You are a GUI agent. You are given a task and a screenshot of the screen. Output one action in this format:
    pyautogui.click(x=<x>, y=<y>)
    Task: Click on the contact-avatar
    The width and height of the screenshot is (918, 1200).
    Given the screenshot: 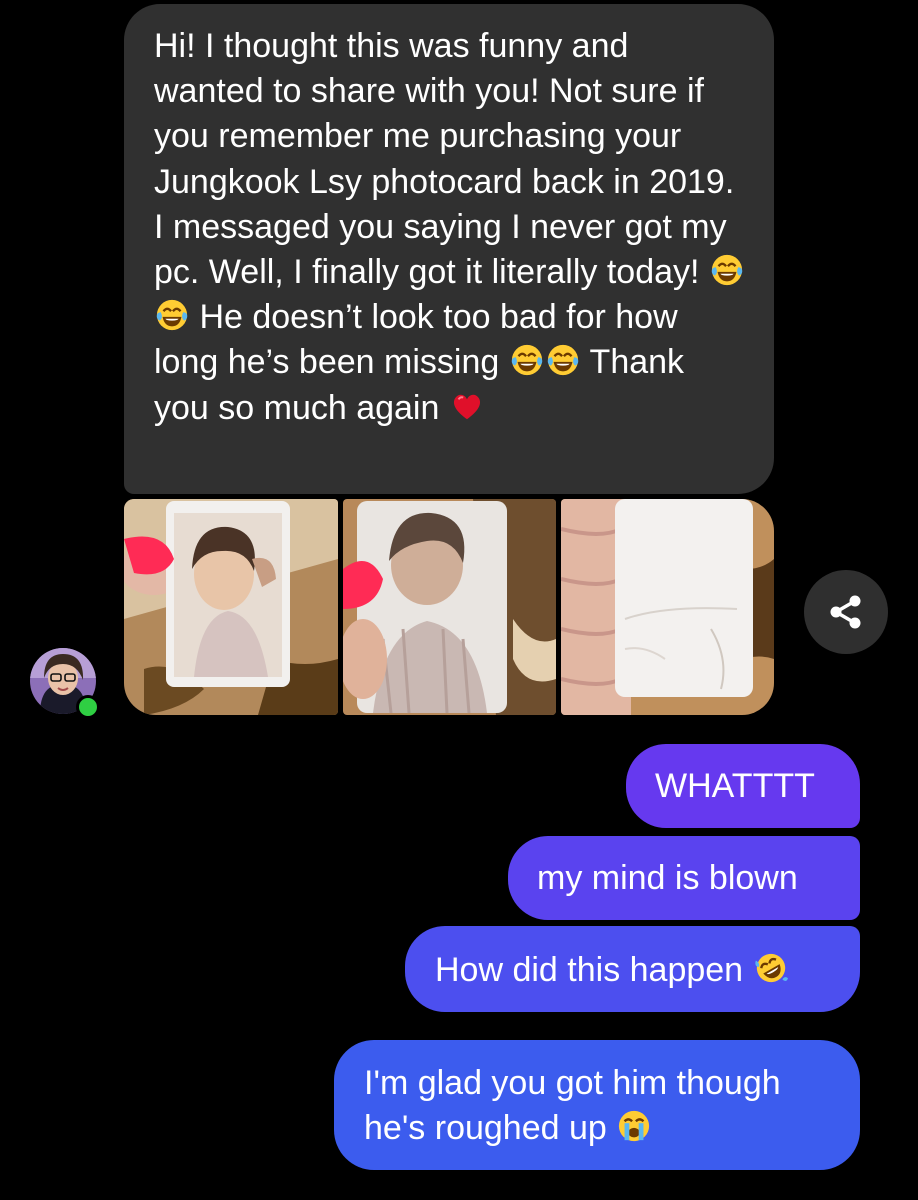 What is the action you would take?
    pyautogui.click(x=65, y=683)
    